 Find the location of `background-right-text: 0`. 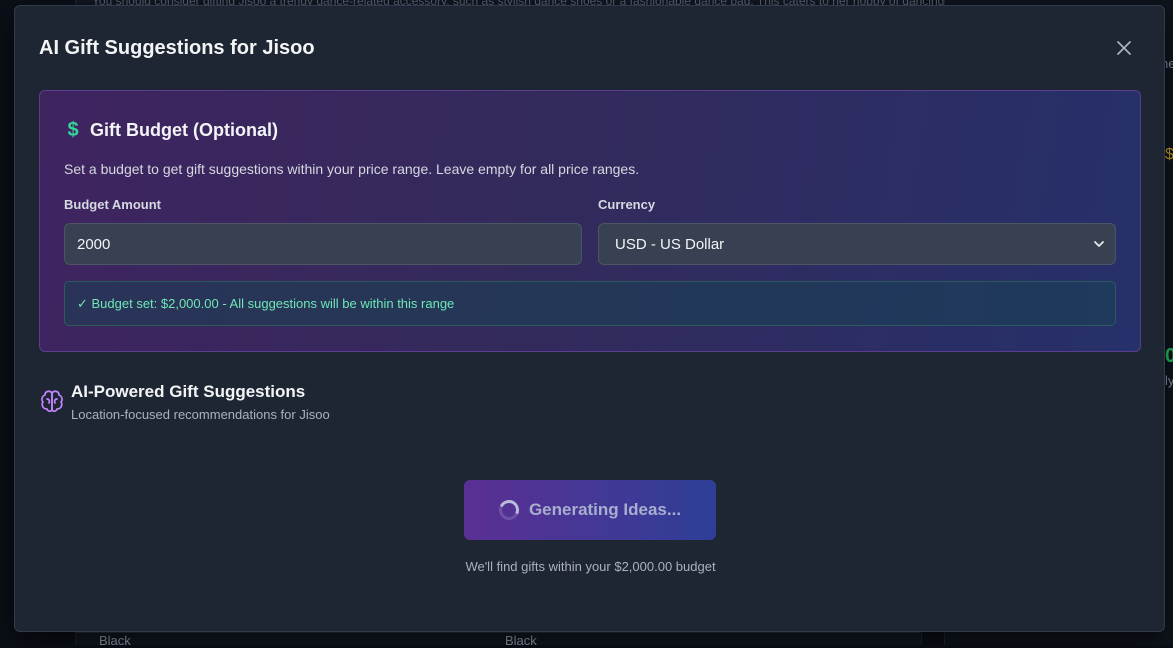

background-right-text: 0 is located at coordinates (1169, 356).